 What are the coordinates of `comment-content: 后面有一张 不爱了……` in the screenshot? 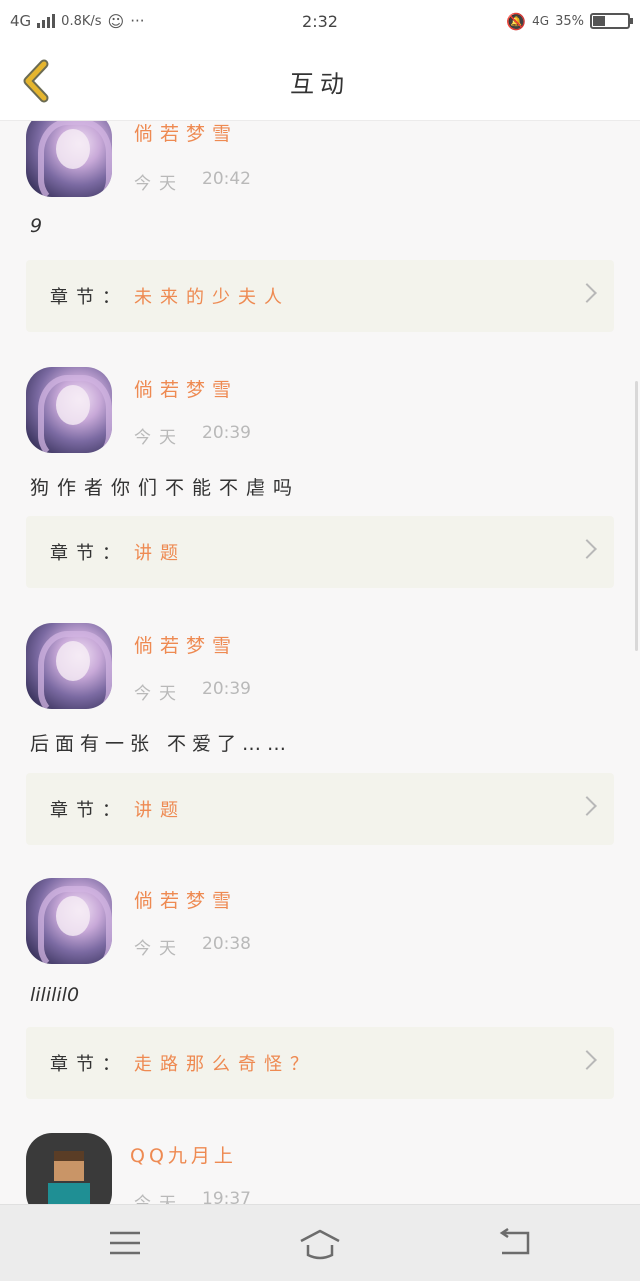 It's located at (161, 744).